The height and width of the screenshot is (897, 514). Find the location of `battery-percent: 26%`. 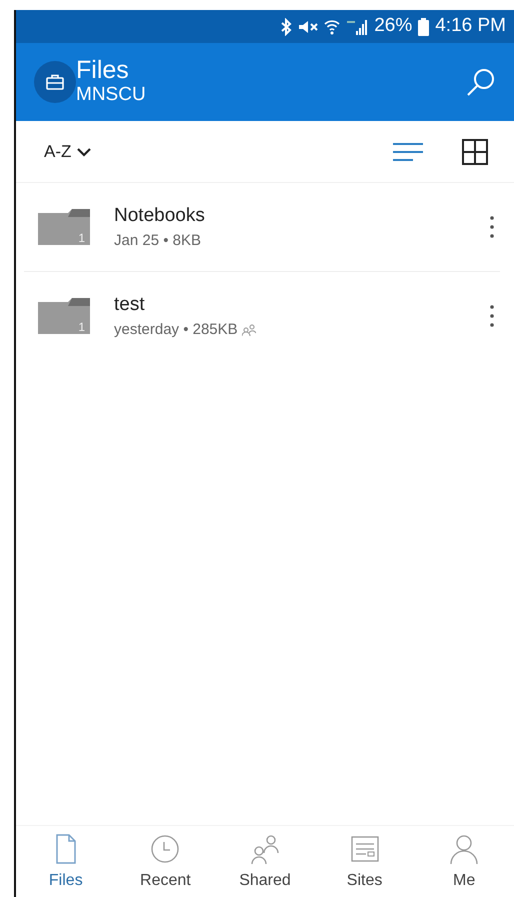

battery-percent: 26% is located at coordinates (393, 26).